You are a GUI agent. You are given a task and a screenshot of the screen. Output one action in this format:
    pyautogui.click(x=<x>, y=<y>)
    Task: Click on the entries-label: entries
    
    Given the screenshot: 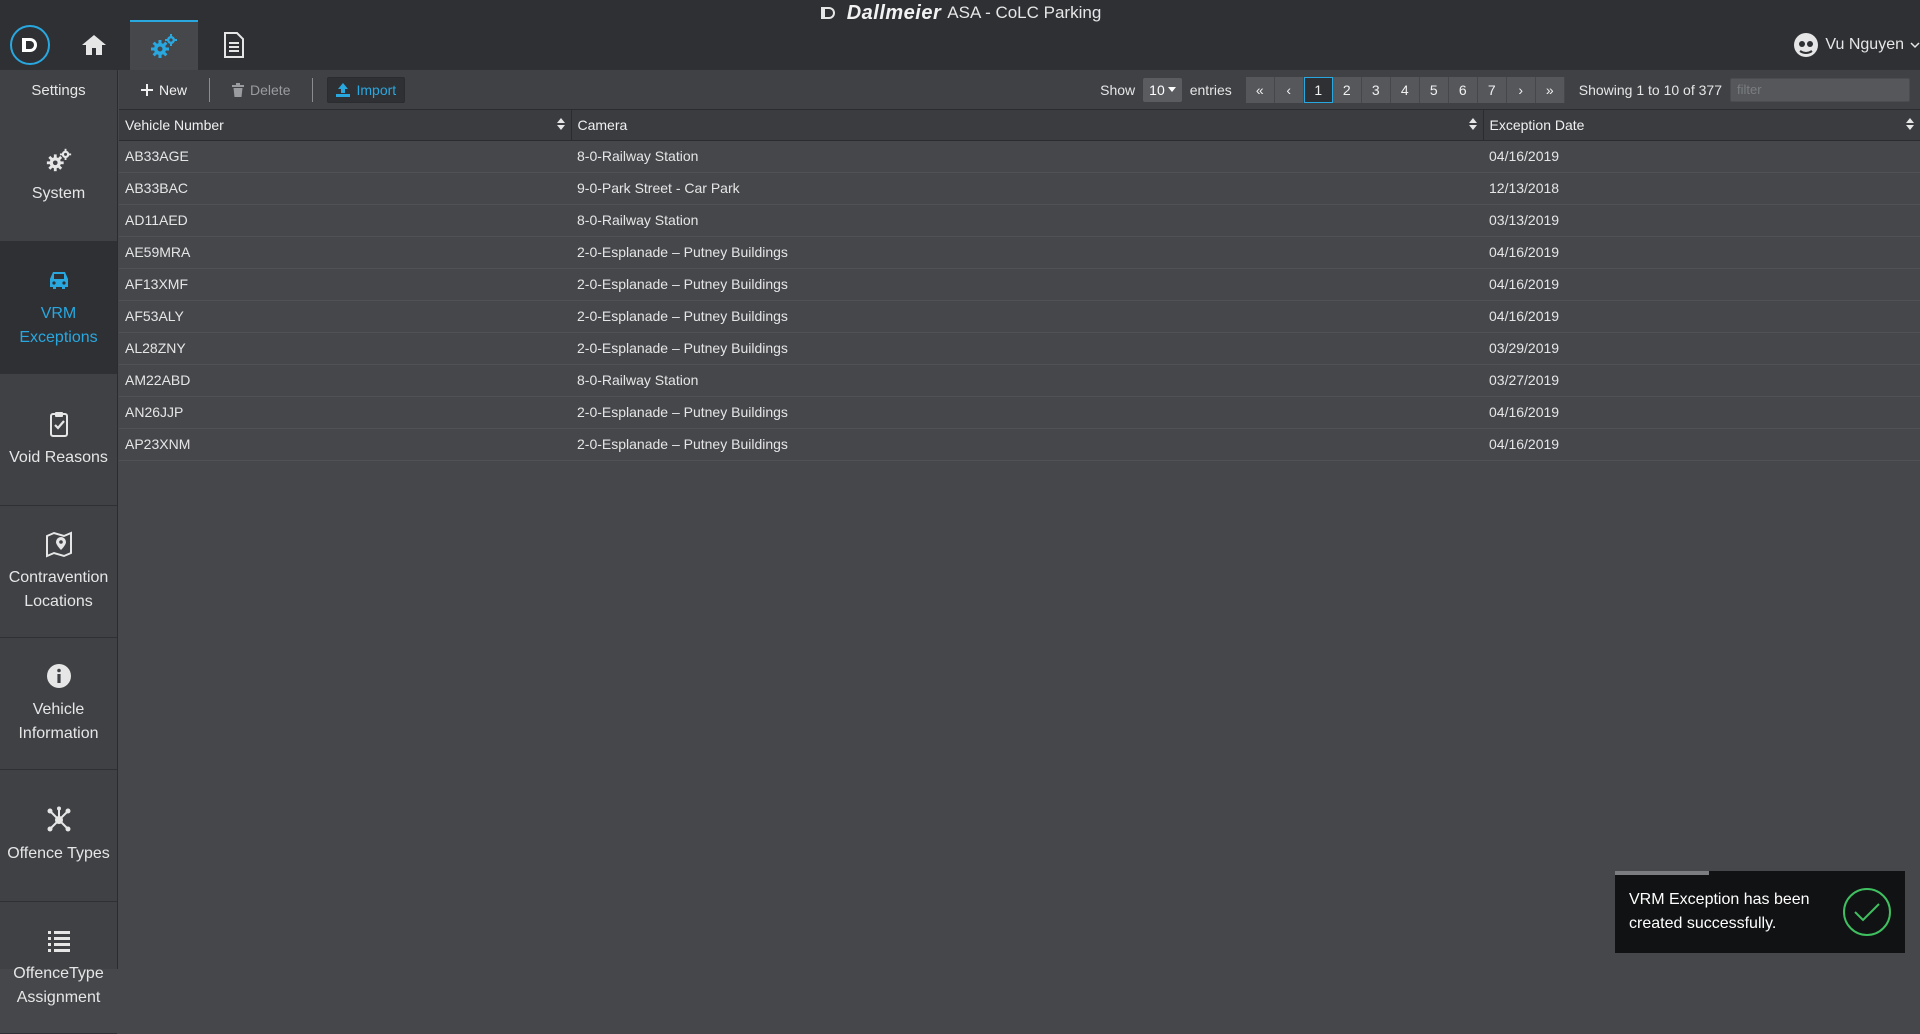 What is the action you would take?
    pyautogui.click(x=1210, y=89)
    